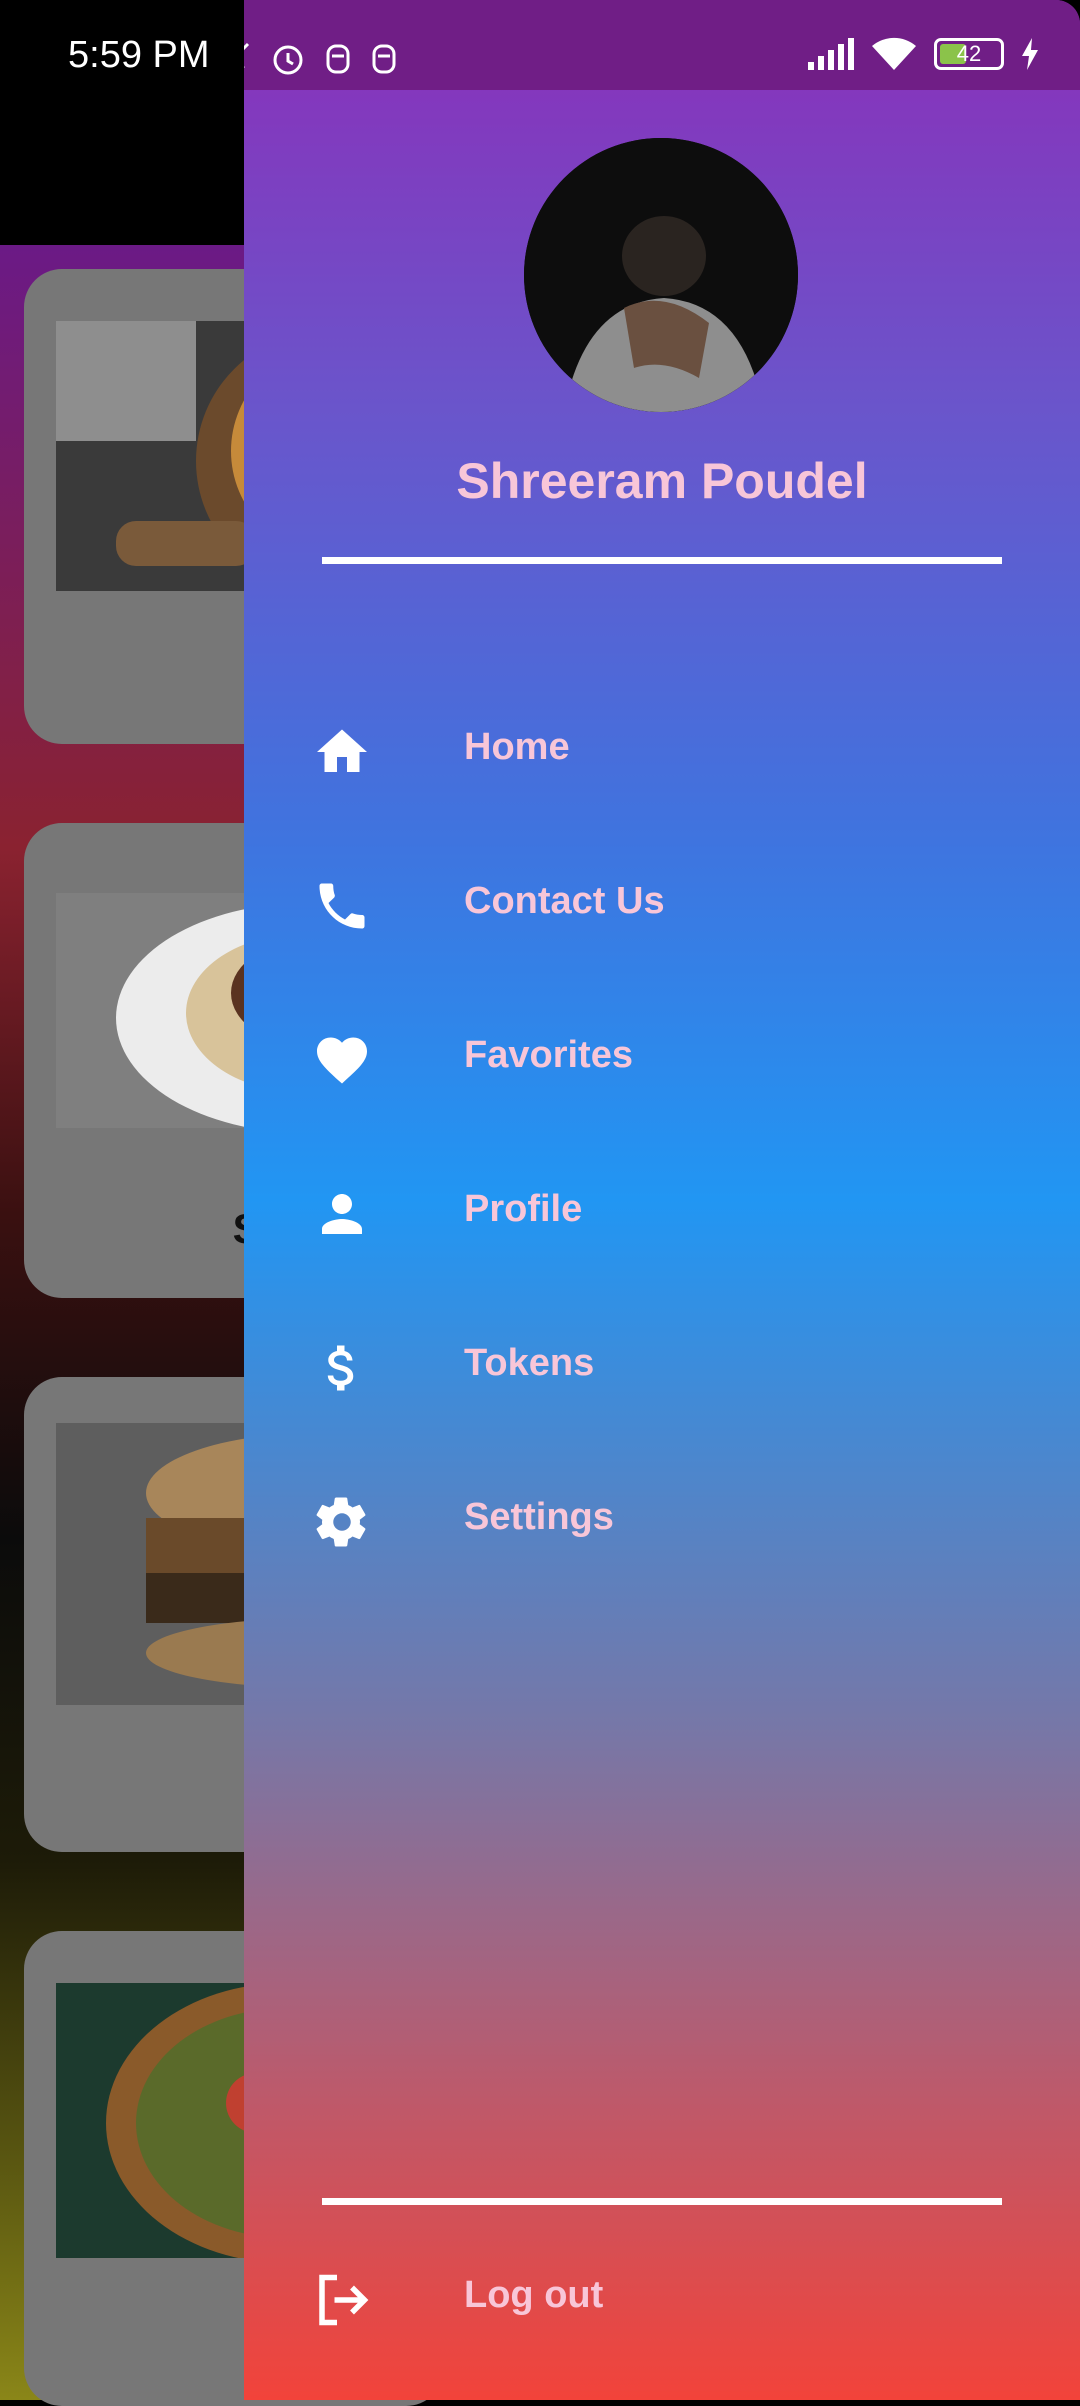 The image size is (1080, 2406). Describe the element at coordinates (564, 901) in the screenshot. I see `menu-label: Contact Us` at that location.